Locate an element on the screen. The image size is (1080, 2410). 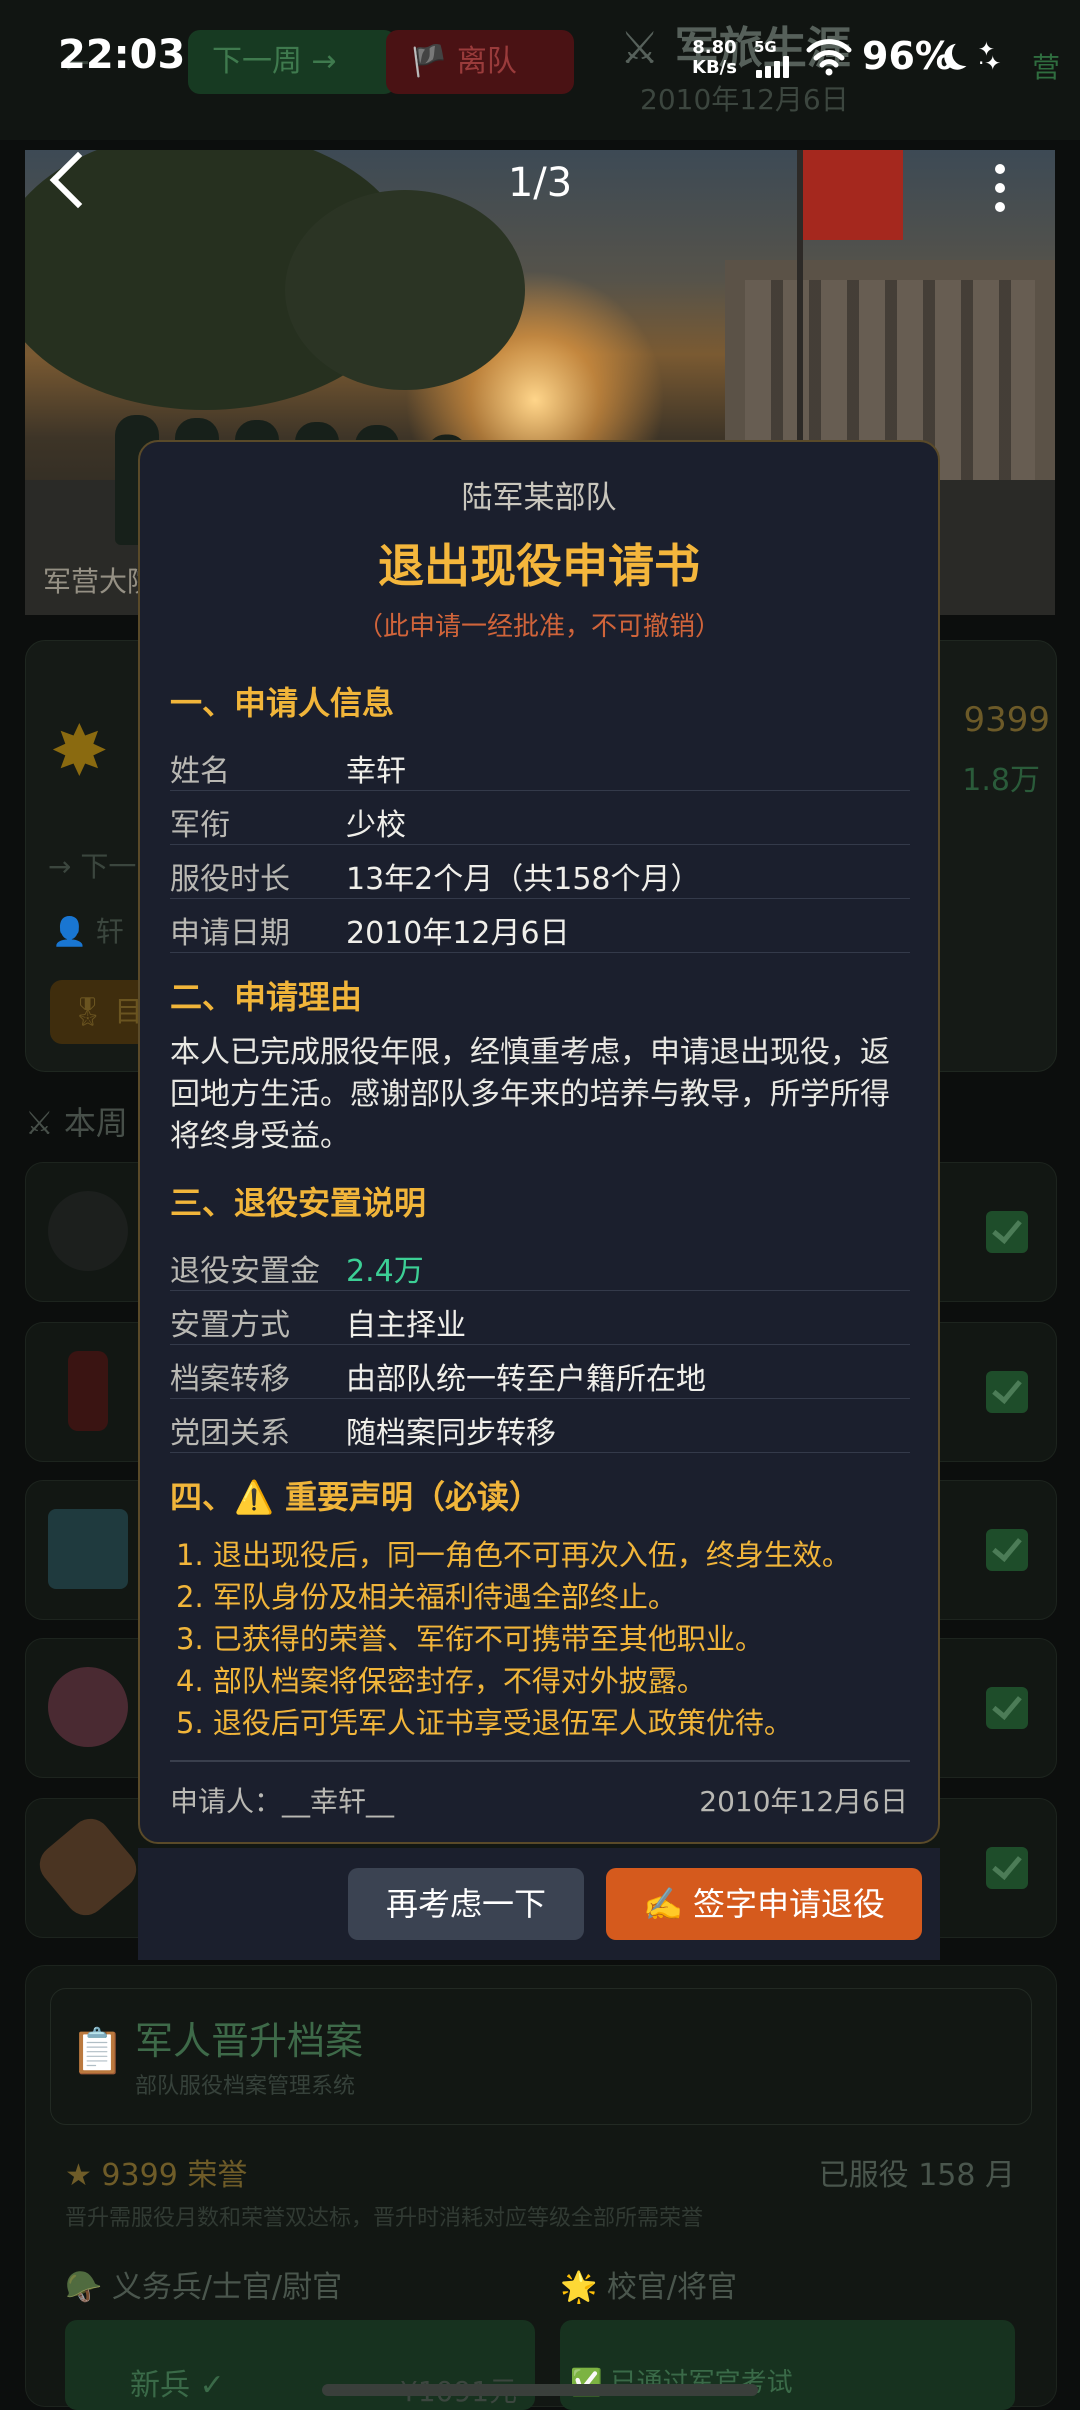
clipboard-icon: 📋 is located at coordinates (97, 2051).